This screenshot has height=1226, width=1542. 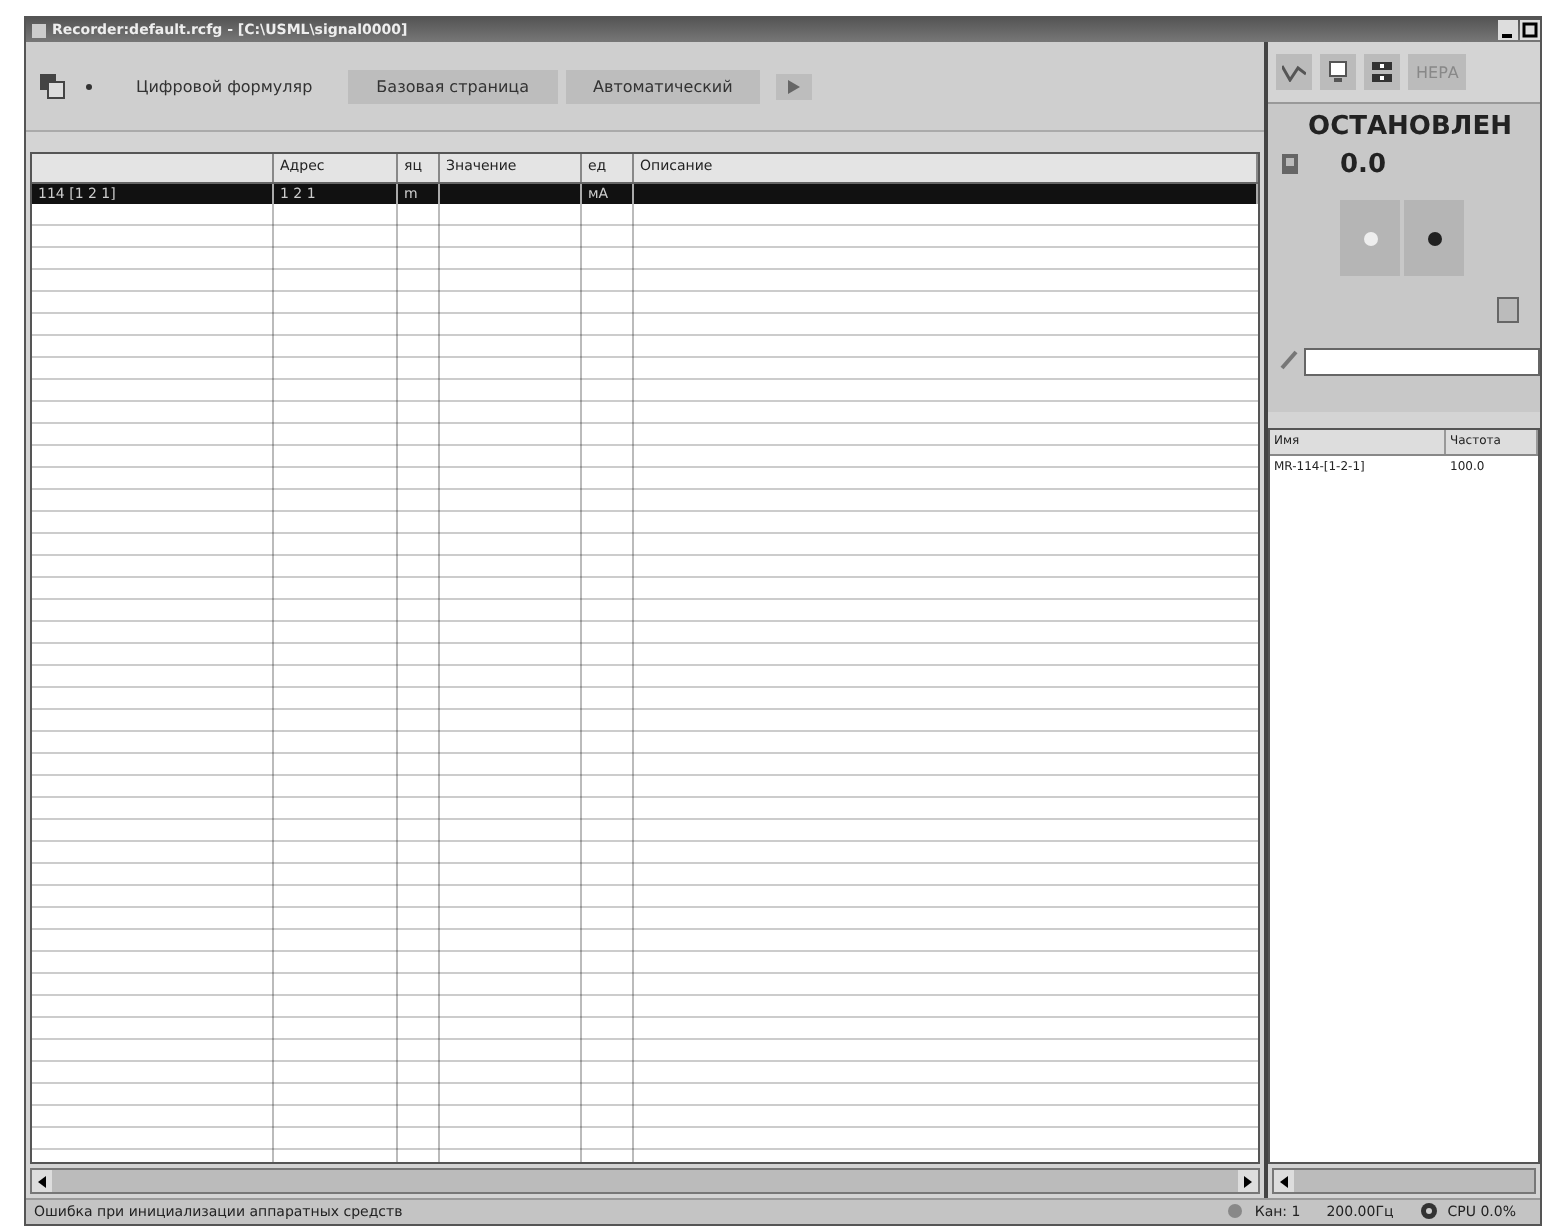 I want to click on tab: Цифровой формуляр, so click(x=224, y=86).